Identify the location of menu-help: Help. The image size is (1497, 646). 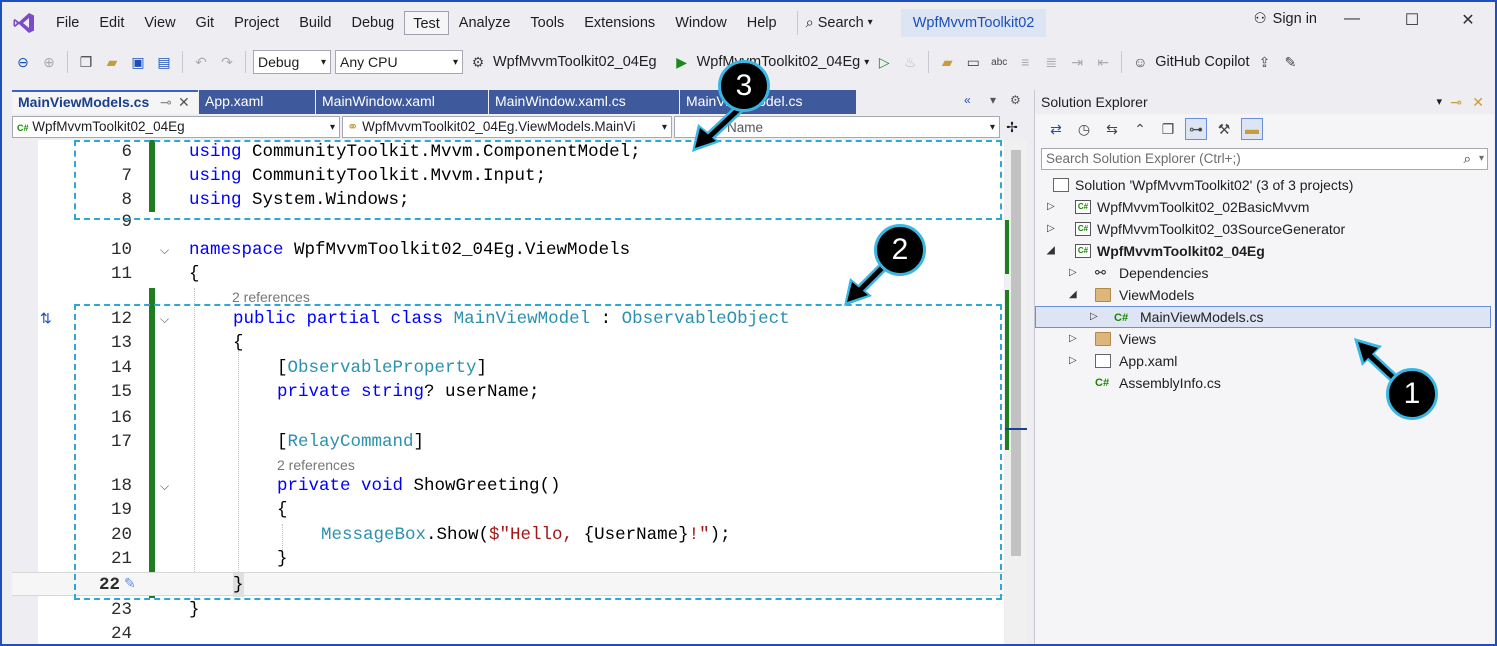
(762, 23).